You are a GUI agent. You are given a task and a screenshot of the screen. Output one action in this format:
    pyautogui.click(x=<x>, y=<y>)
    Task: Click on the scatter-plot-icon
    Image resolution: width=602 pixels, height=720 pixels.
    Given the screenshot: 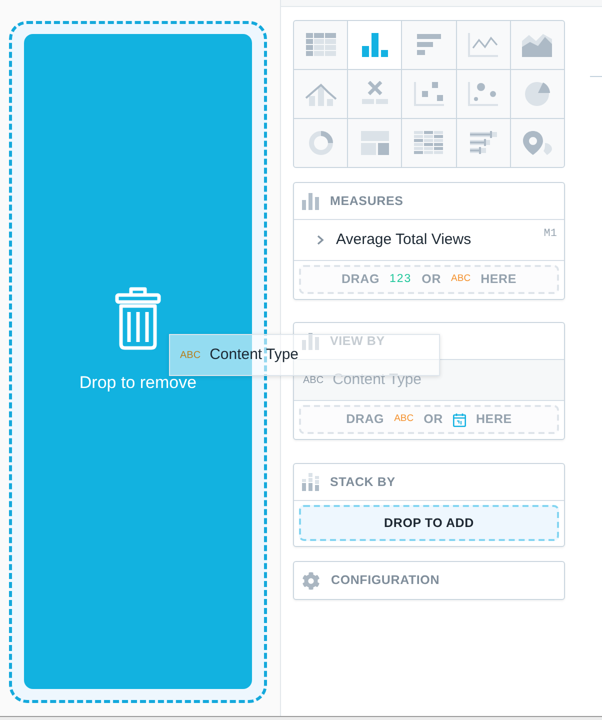 What is the action you would take?
    pyautogui.click(x=428, y=94)
    